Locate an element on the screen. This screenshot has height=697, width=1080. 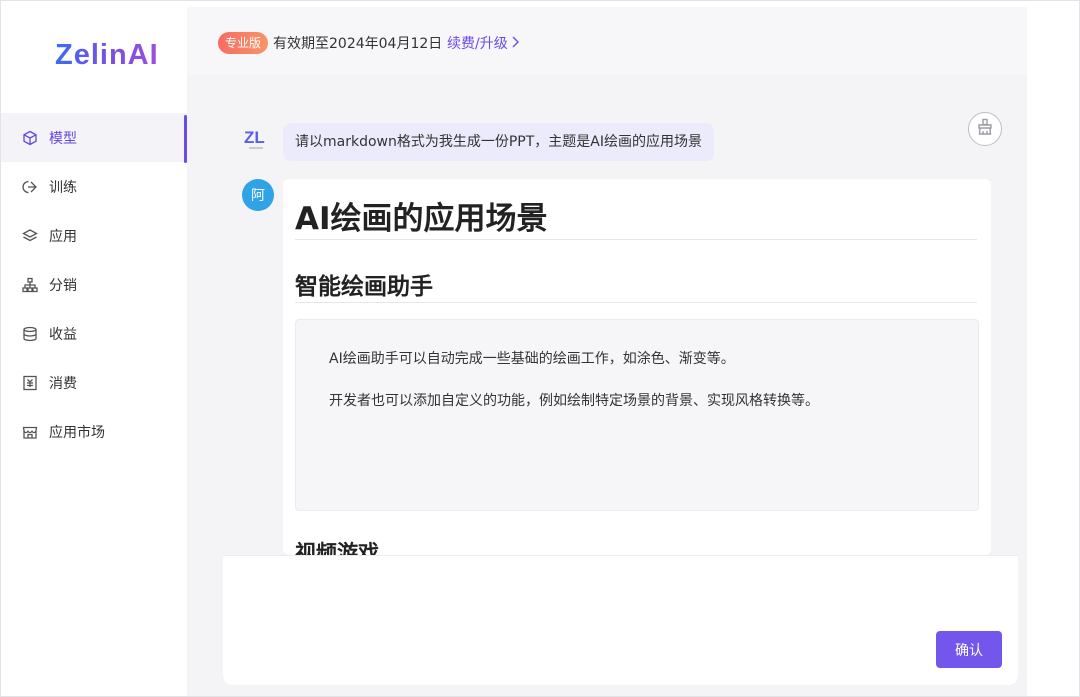
assistant-avatar: 阿 is located at coordinates (258, 195).